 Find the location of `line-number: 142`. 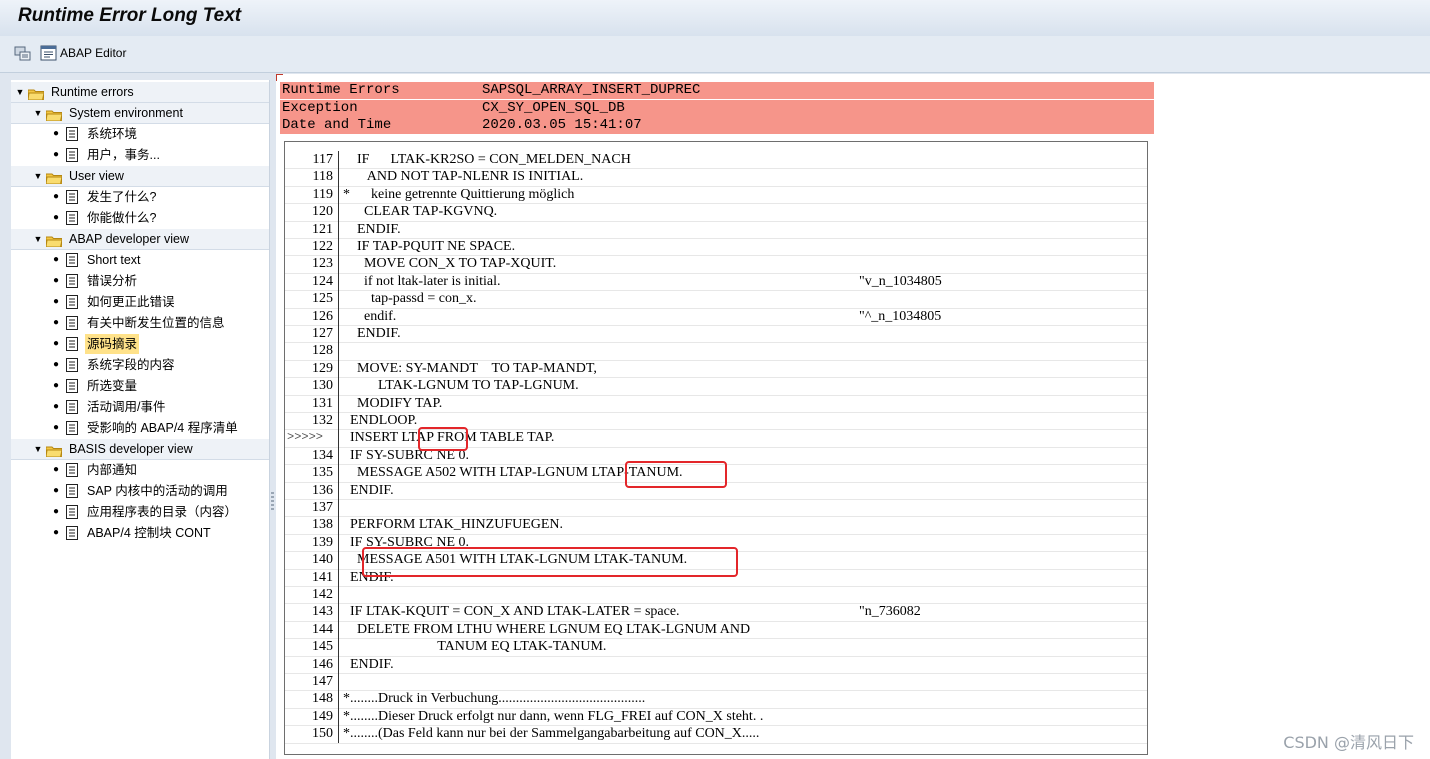

line-number: 142 is located at coordinates (322, 594).